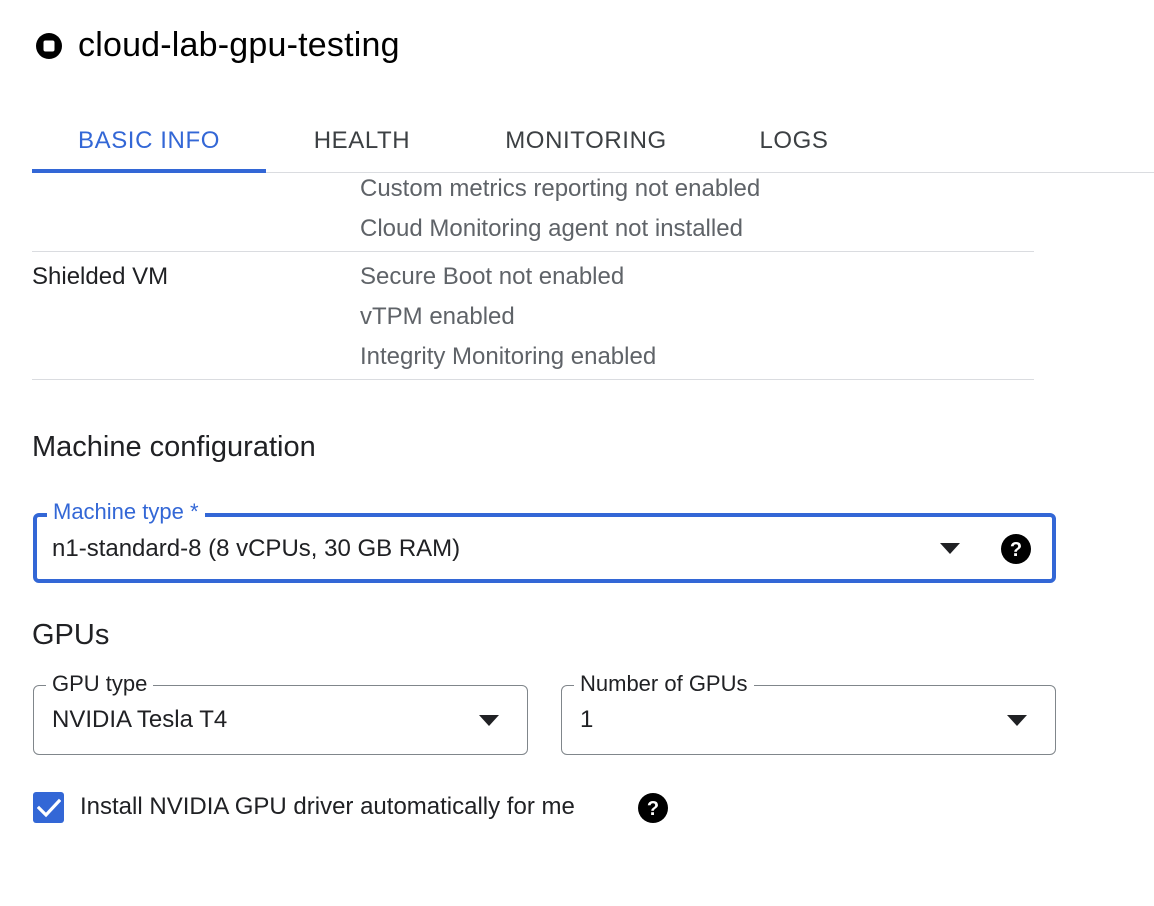  I want to click on machine-type-value: n1-standard-8 (8 vCPUs, 30 GB RAM), so click(256, 548).